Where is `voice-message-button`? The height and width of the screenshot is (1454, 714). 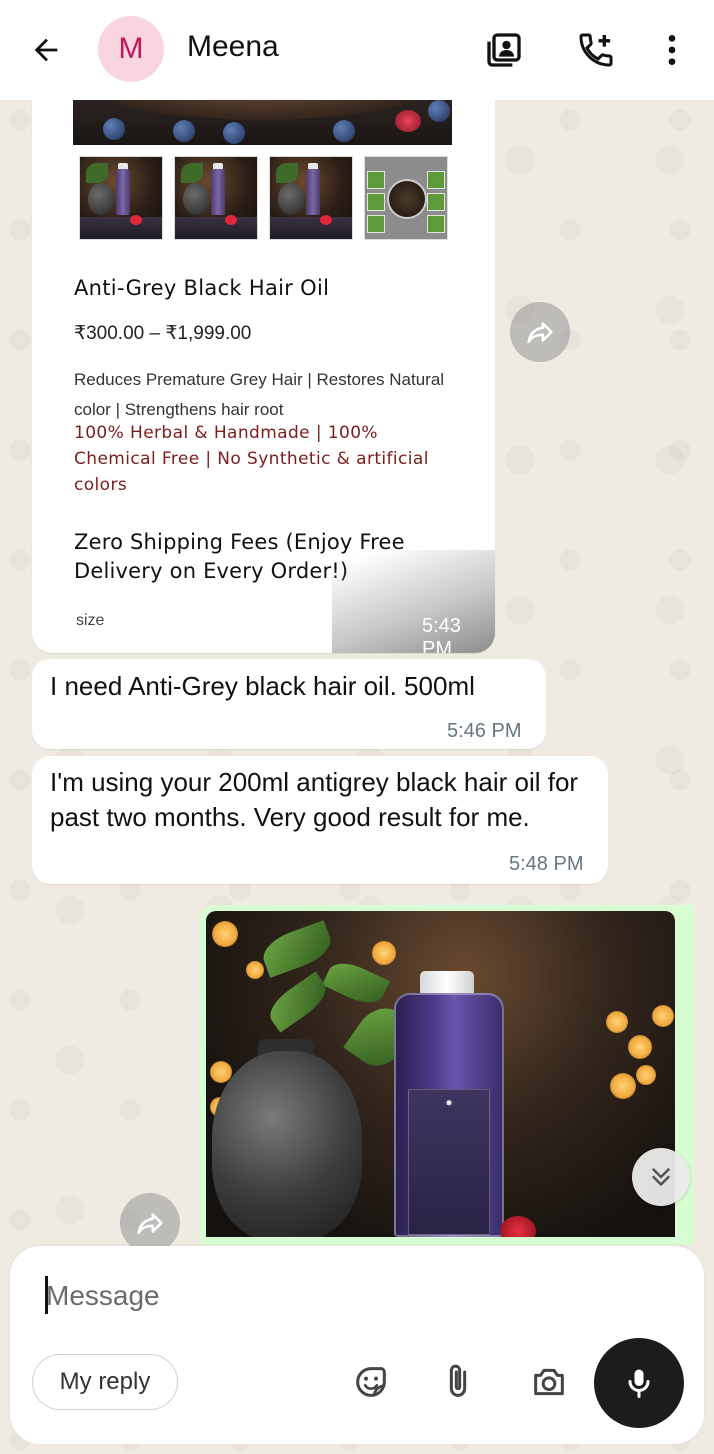 voice-message-button is located at coordinates (639, 1383).